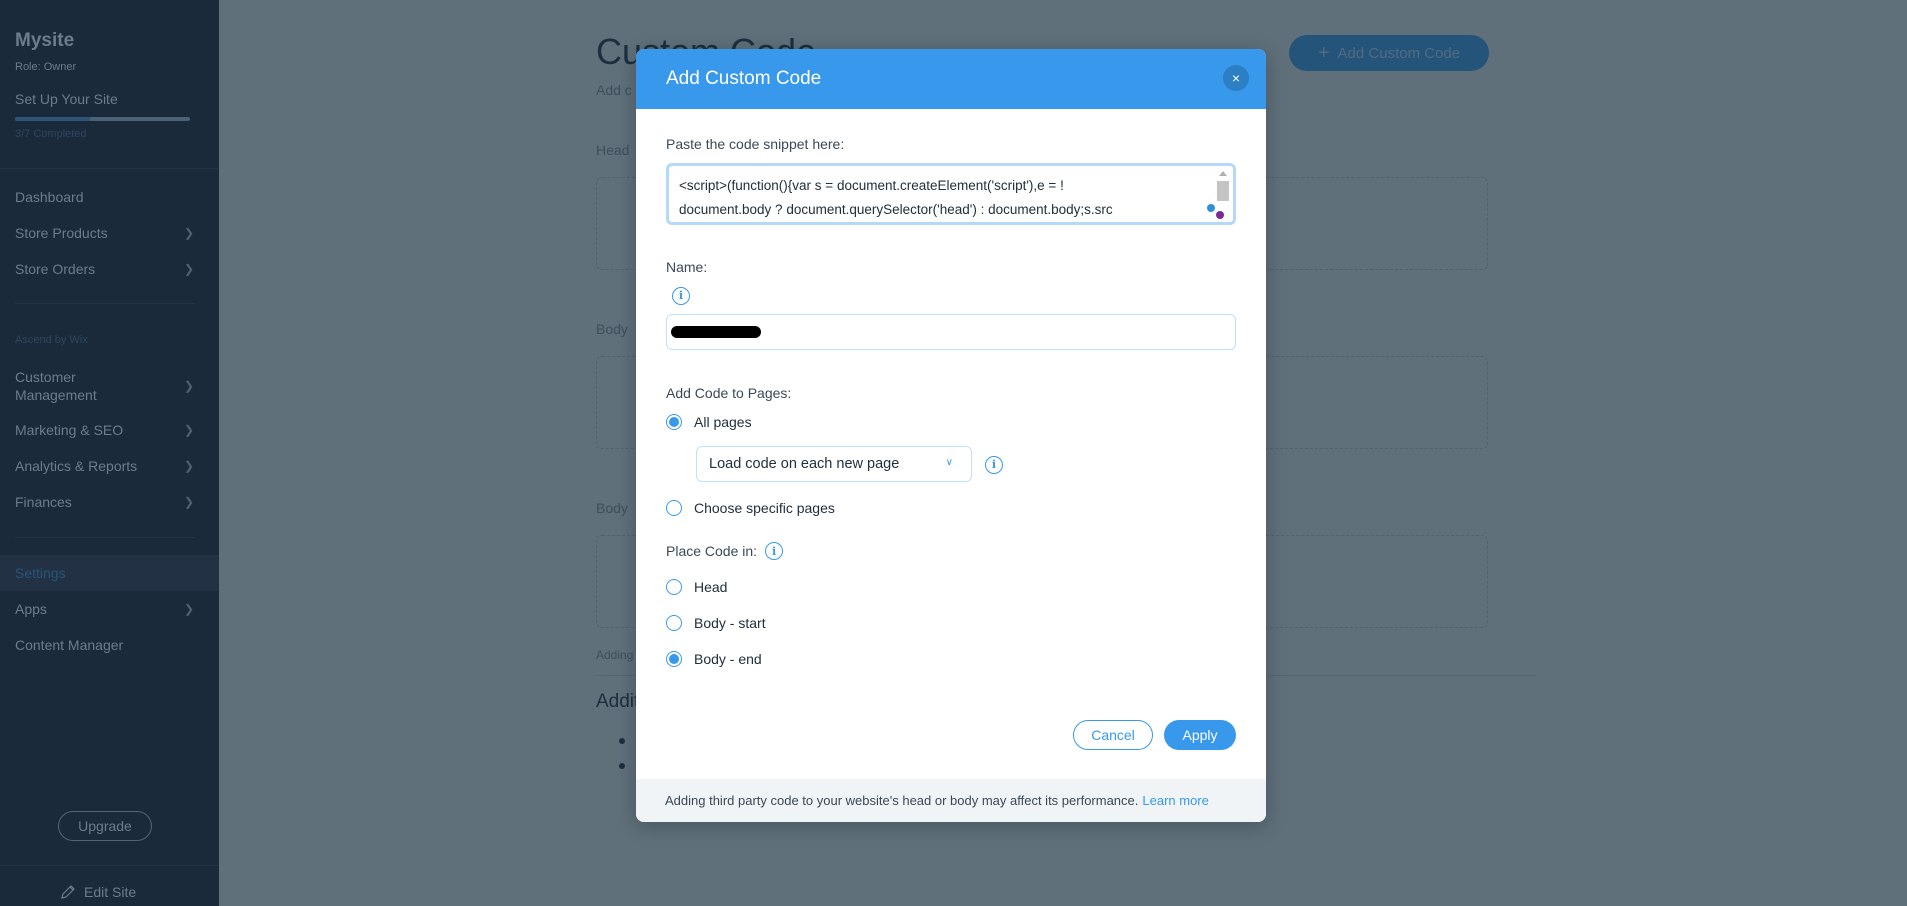  I want to click on radio-choose-specific-pages: Choose specific pages, so click(750, 508).